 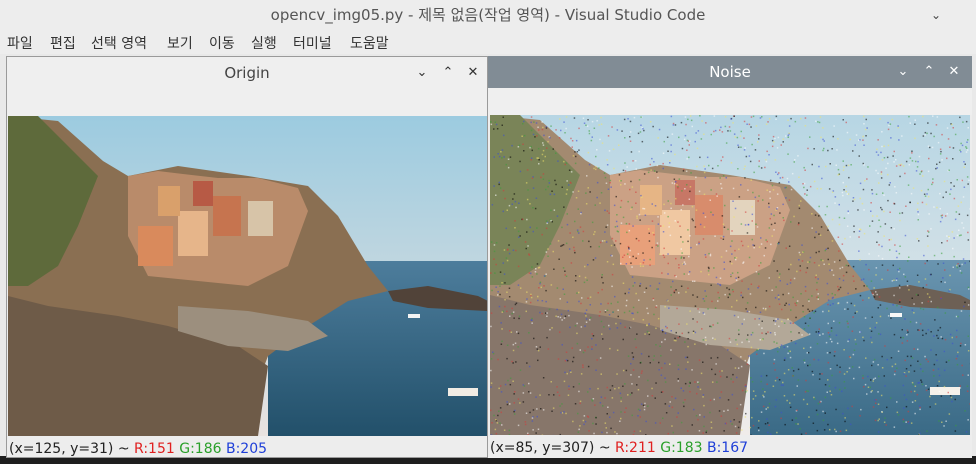 I want to click on origin-window-title: Origin, so click(x=247, y=73).